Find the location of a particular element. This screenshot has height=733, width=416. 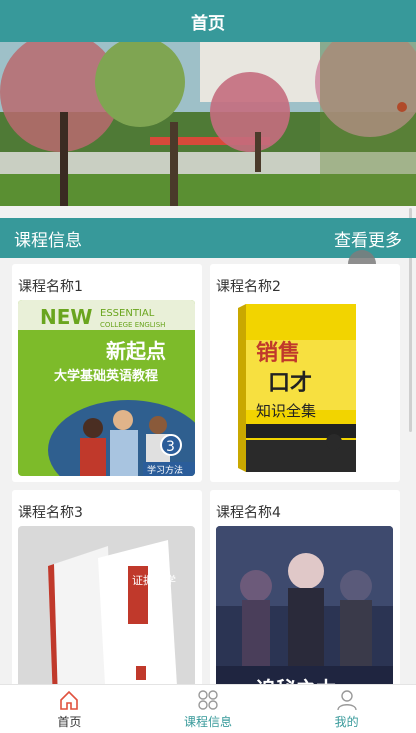

view-more-link: 查看更多 is located at coordinates (368, 238).